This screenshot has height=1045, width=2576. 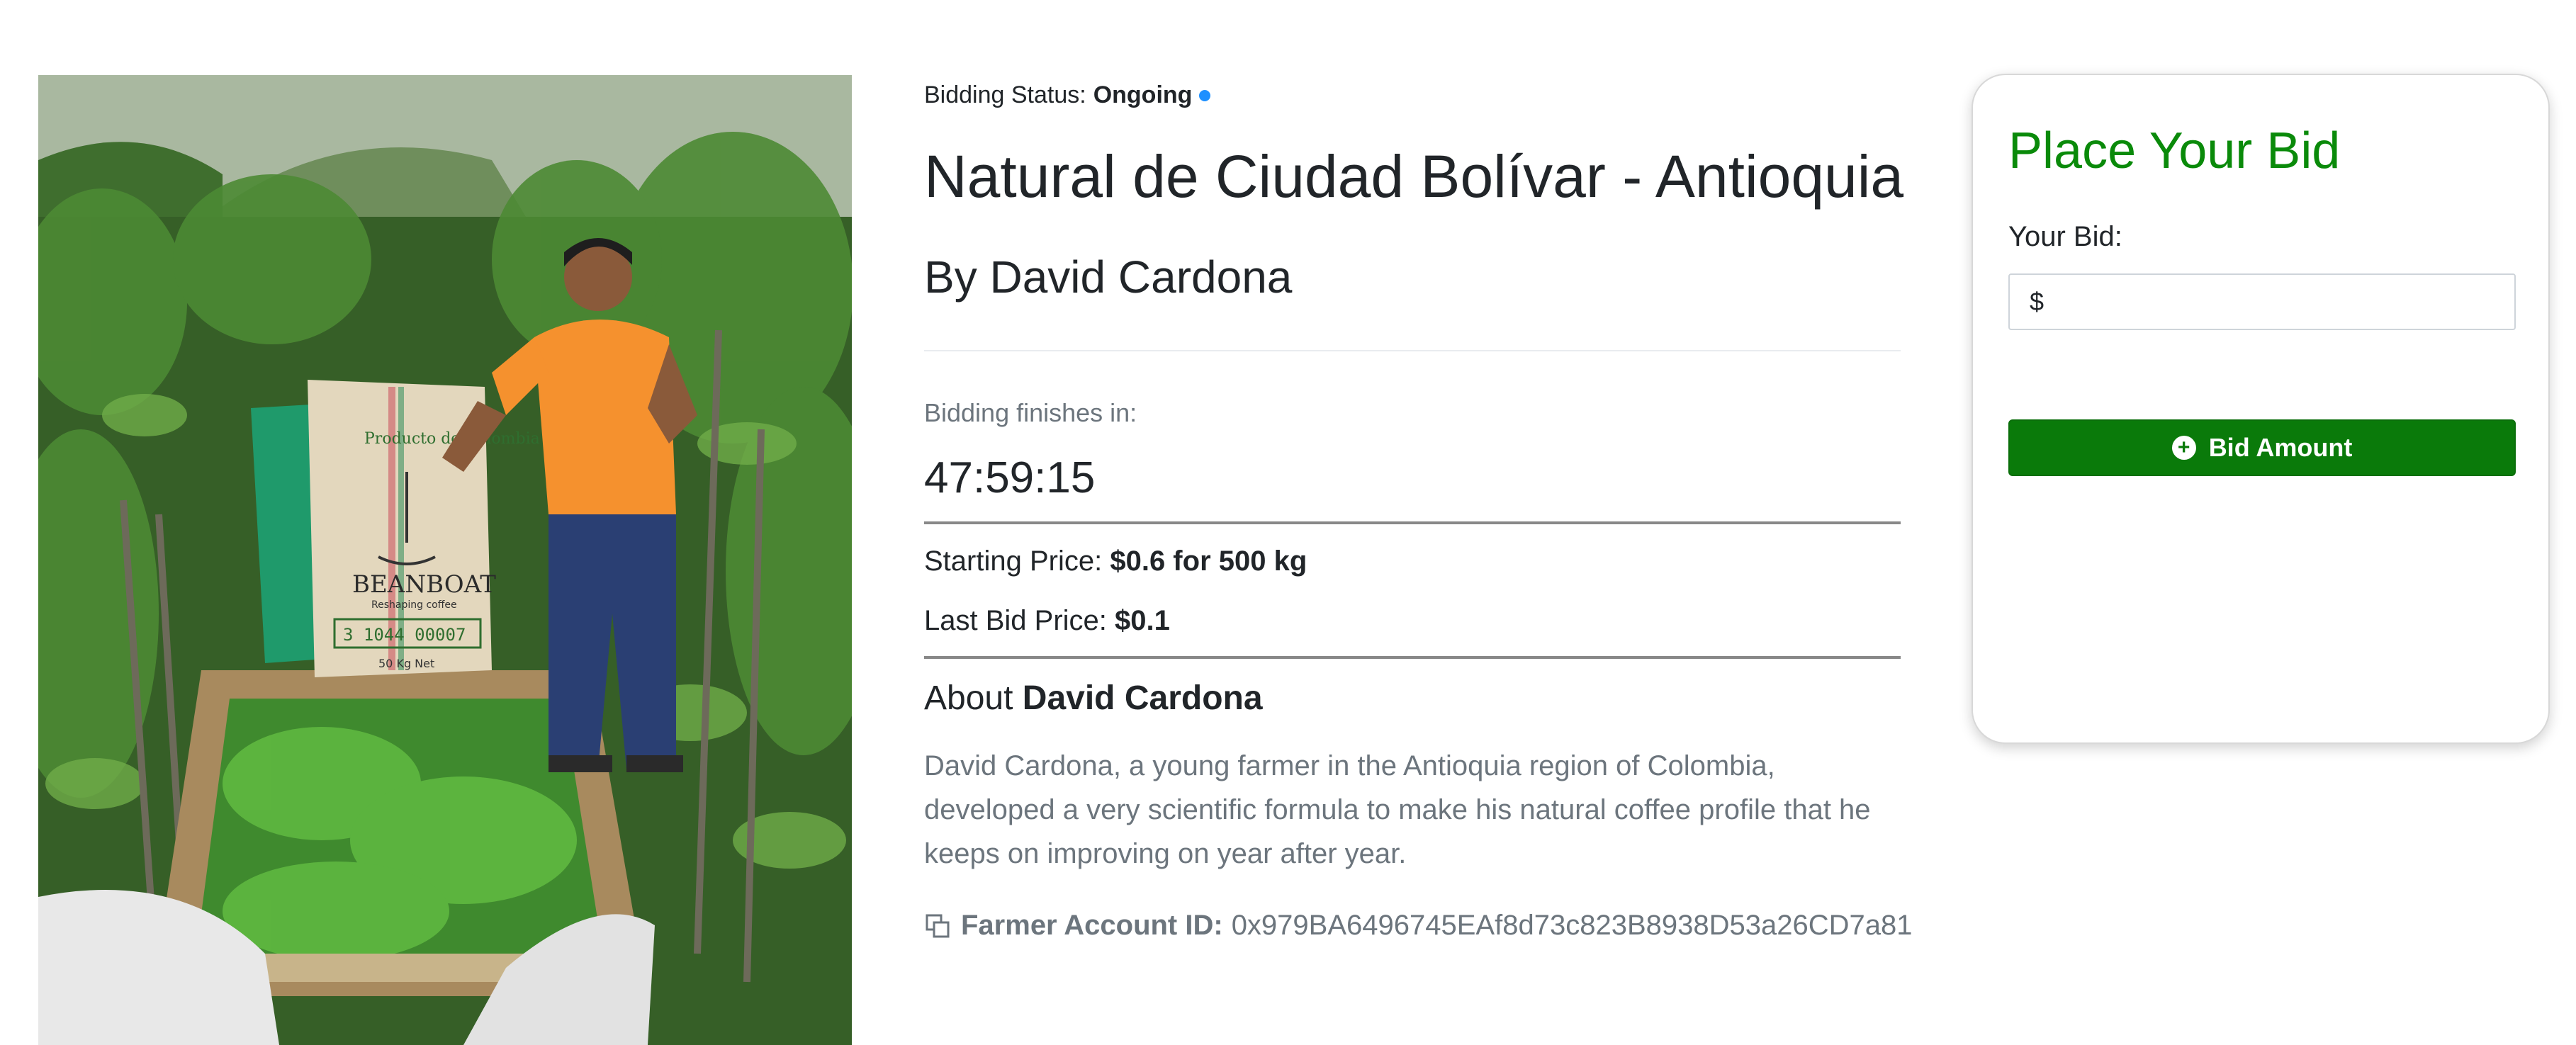 I want to click on product-title: Natural de Ciudad Bolívar - Antioquia, so click(x=1414, y=176).